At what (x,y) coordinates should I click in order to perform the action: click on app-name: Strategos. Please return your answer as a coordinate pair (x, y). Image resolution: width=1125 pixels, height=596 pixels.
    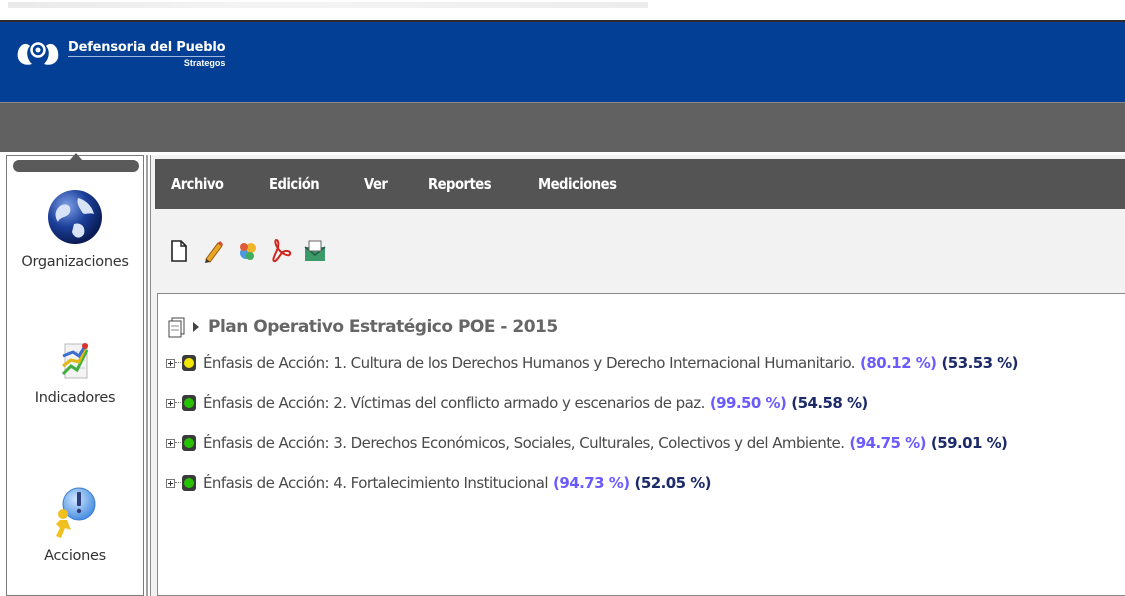
    Looking at the image, I should click on (204, 62).